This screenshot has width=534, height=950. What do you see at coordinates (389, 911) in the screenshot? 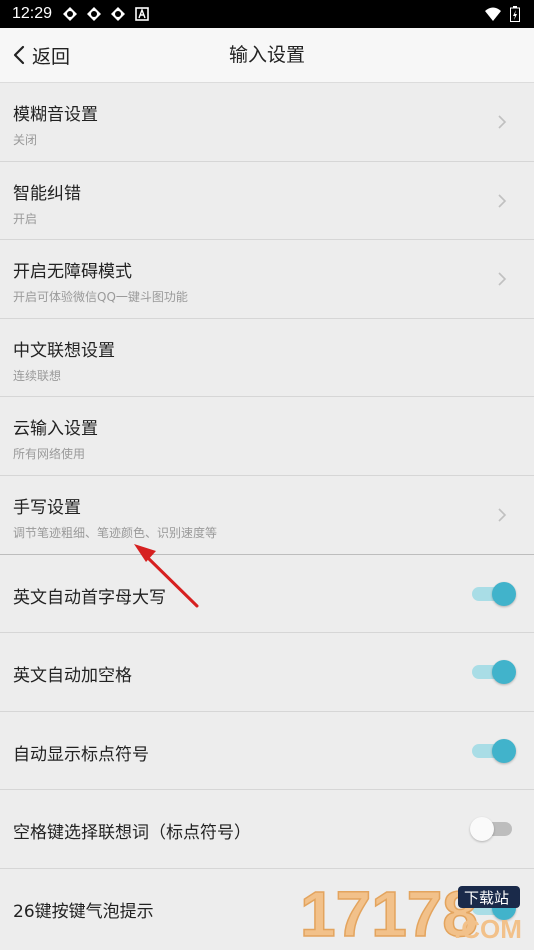
I see `watermark-number: 17178` at bounding box center [389, 911].